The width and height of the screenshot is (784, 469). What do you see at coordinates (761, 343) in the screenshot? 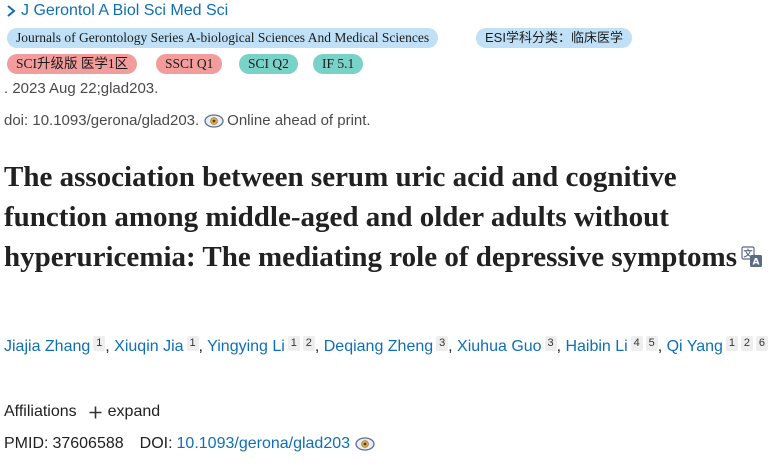
I see `affiliation-ref: 6` at bounding box center [761, 343].